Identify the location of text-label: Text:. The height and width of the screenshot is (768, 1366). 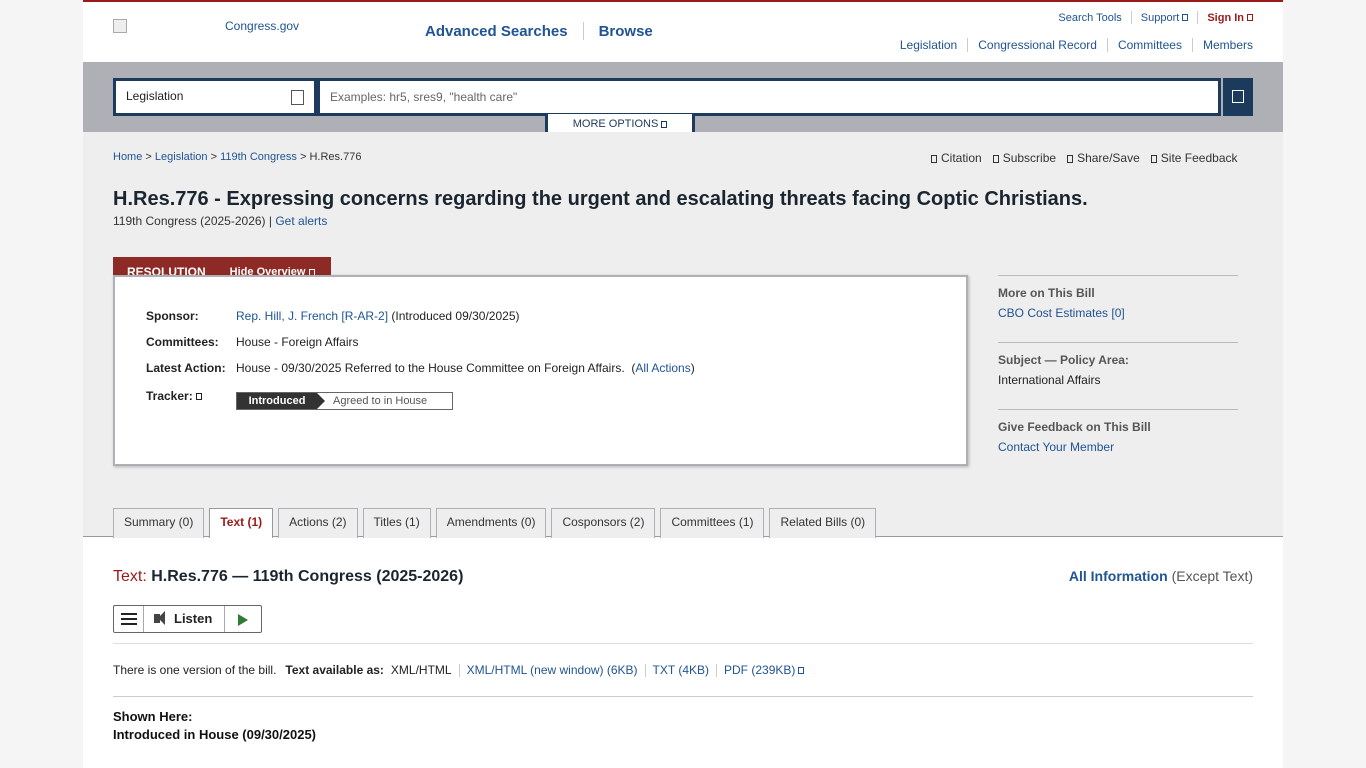
(130, 576).